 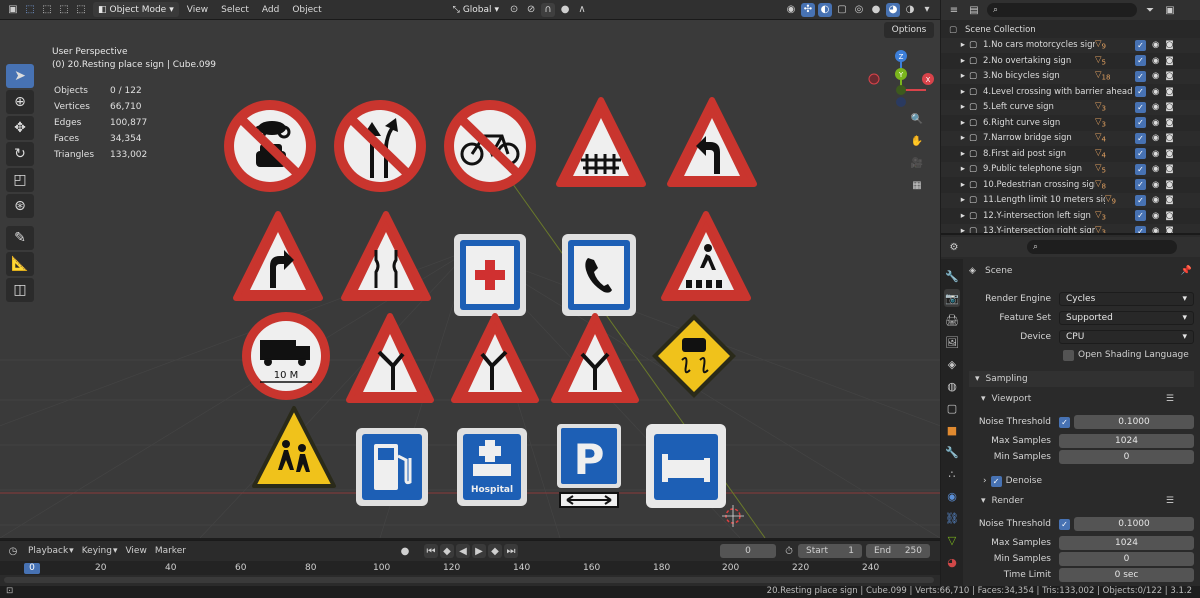 What do you see at coordinates (495, 551) in the screenshot?
I see `jump-key-forward-icon: ◆` at bounding box center [495, 551].